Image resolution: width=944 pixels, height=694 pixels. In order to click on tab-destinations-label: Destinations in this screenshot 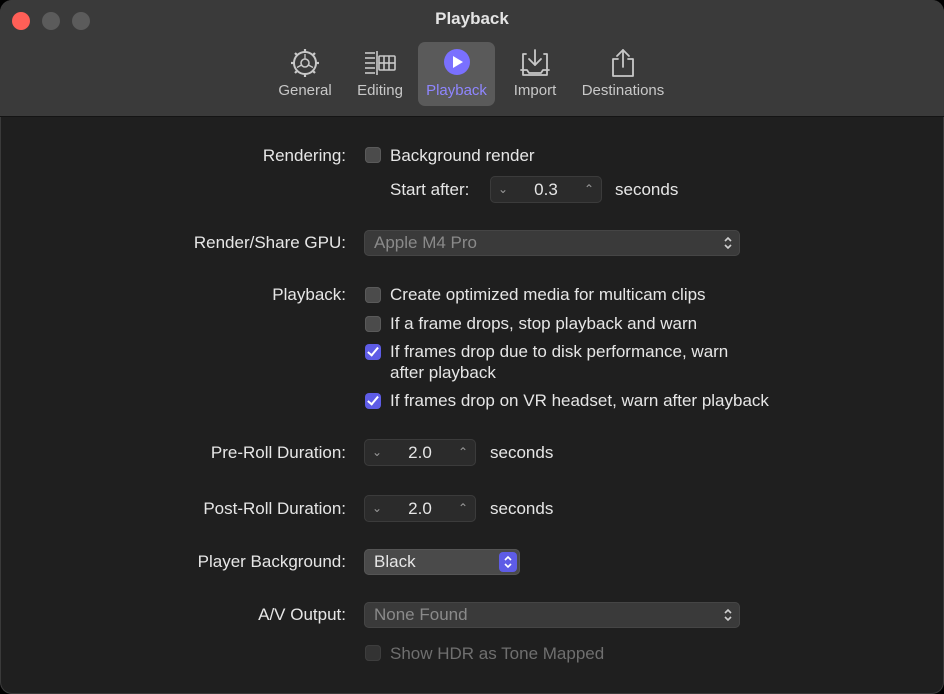, I will do `click(623, 90)`.